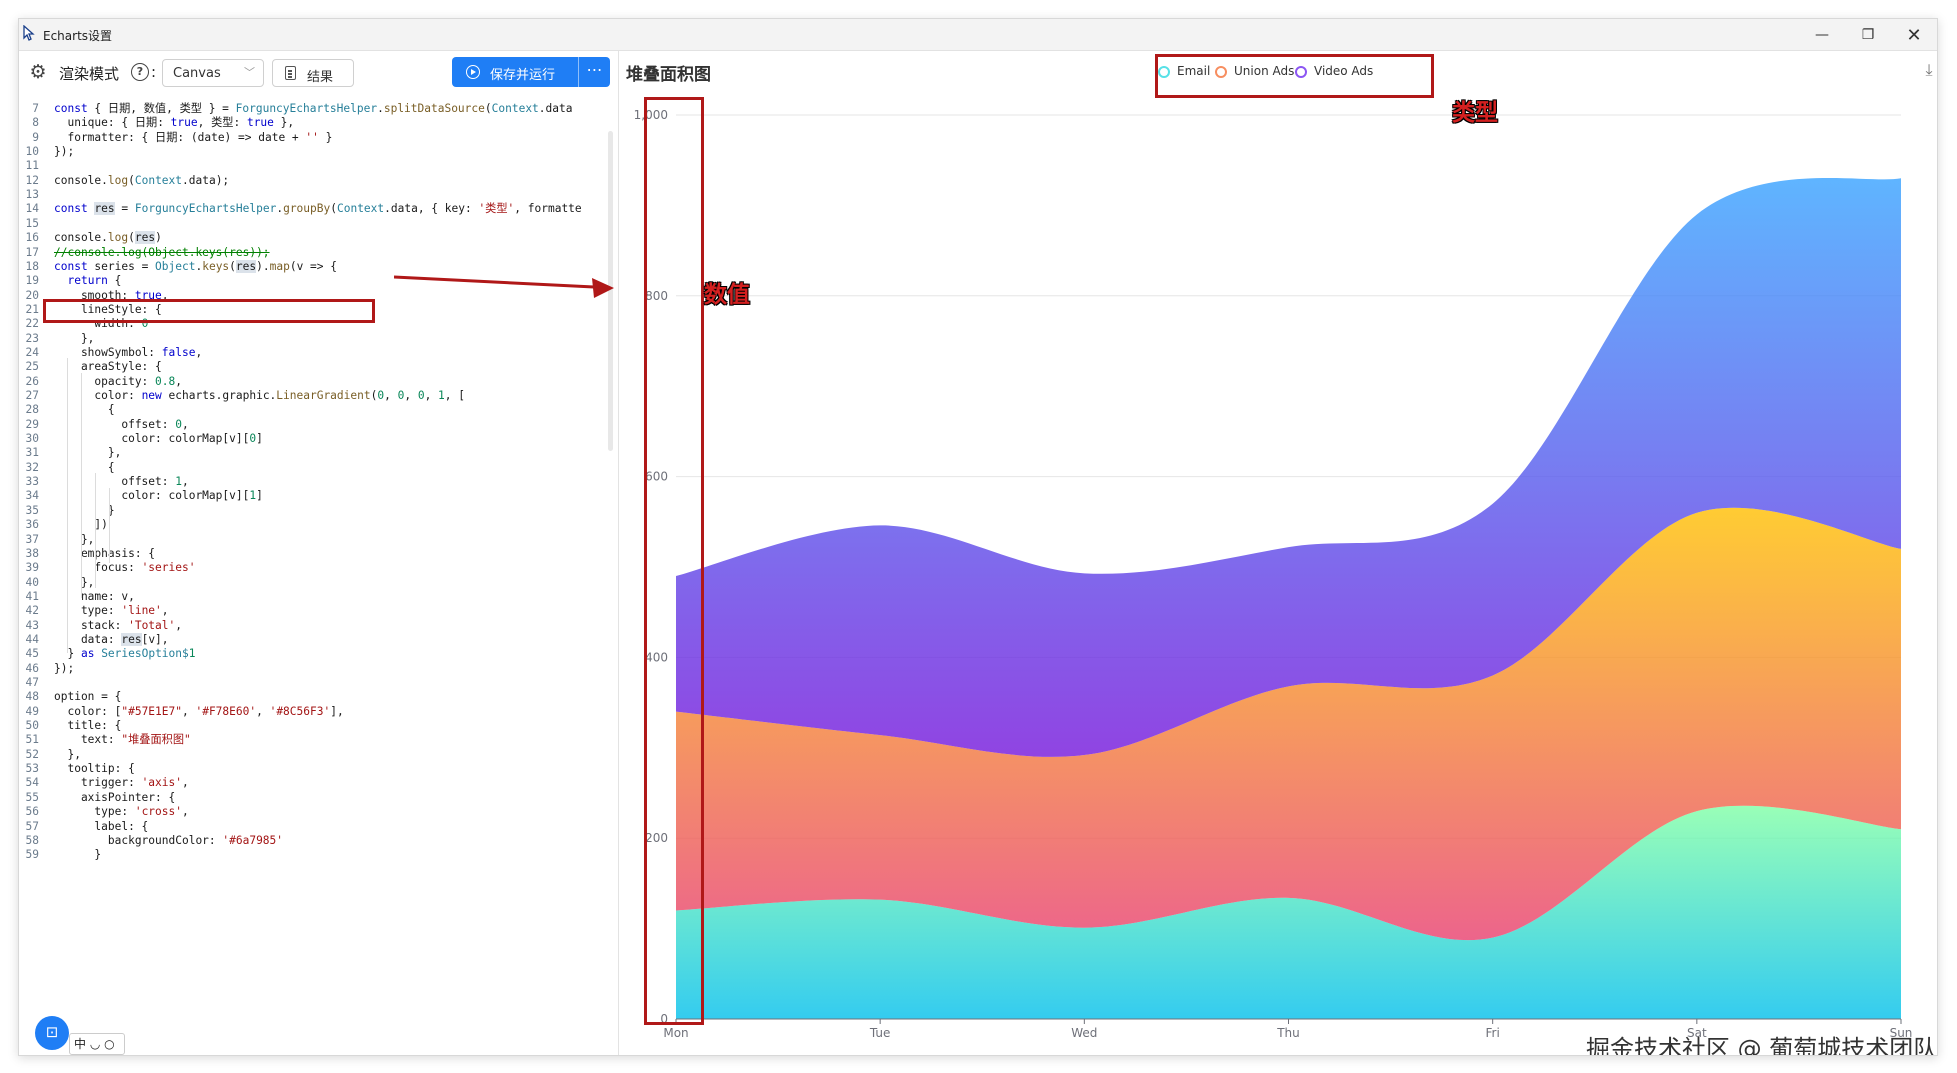  I want to click on x-tick-label: Tue, so click(880, 1033).